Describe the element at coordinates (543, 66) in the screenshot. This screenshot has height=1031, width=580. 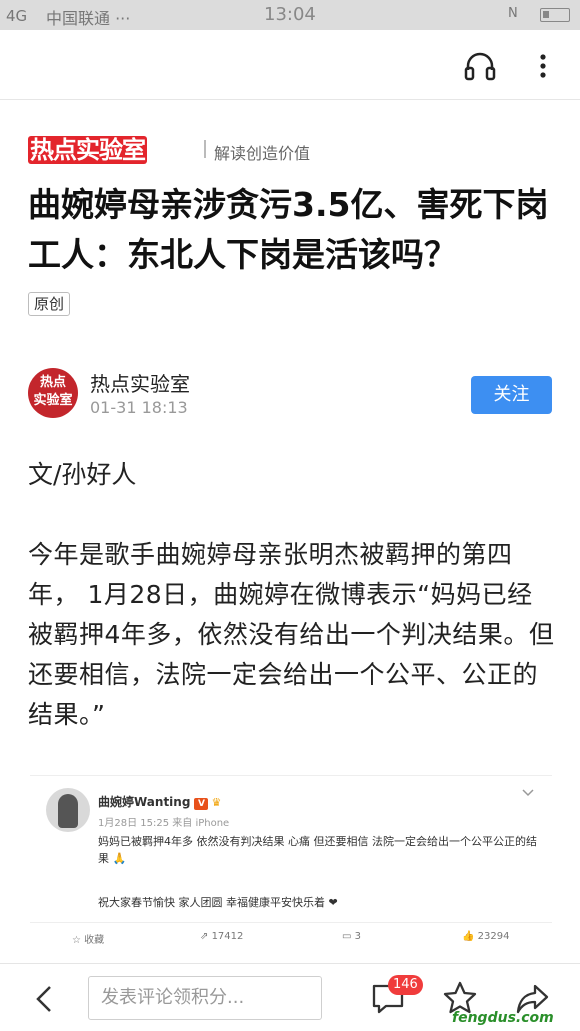
I see `more-vertical-icon` at that location.